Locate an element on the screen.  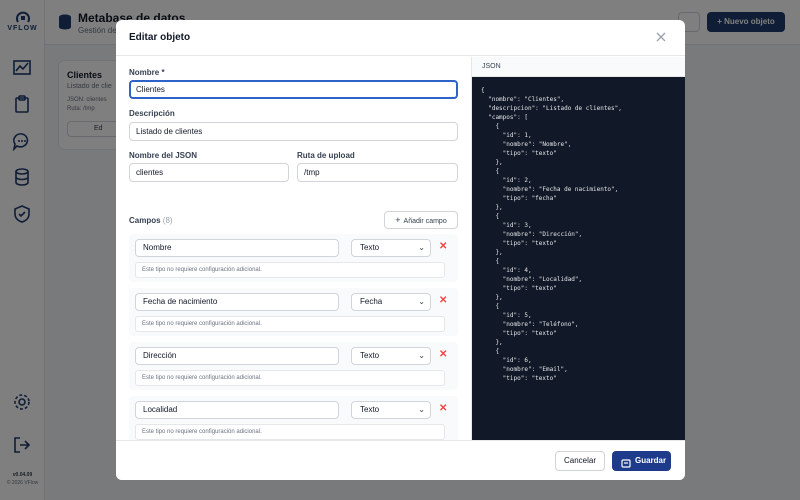
json-line: "nombre": "Localidad", is located at coordinates (532, 279).